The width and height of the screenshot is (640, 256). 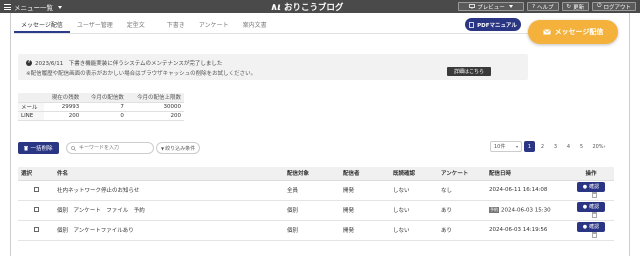 I want to click on pdf-manual-button: PDFマニュアル, so click(x=493, y=24).